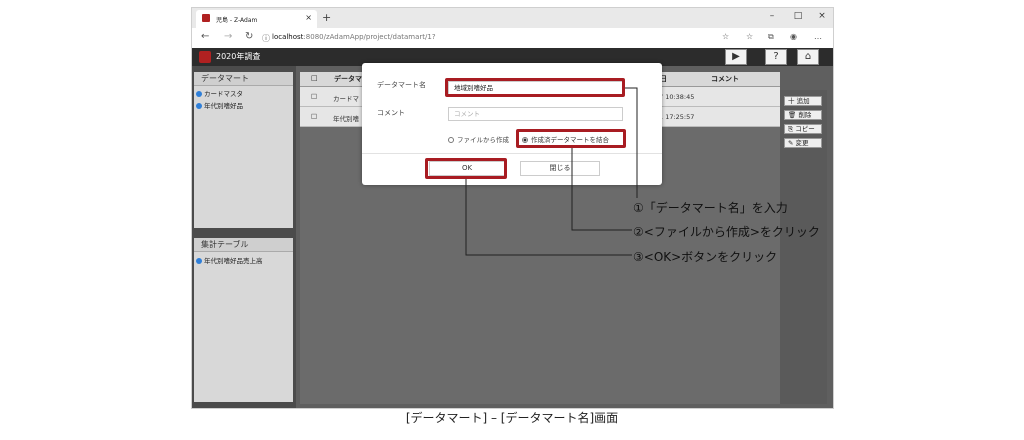  What do you see at coordinates (551, 171) in the screenshot?
I see `callout-lines` at bounding box center [551, 171].